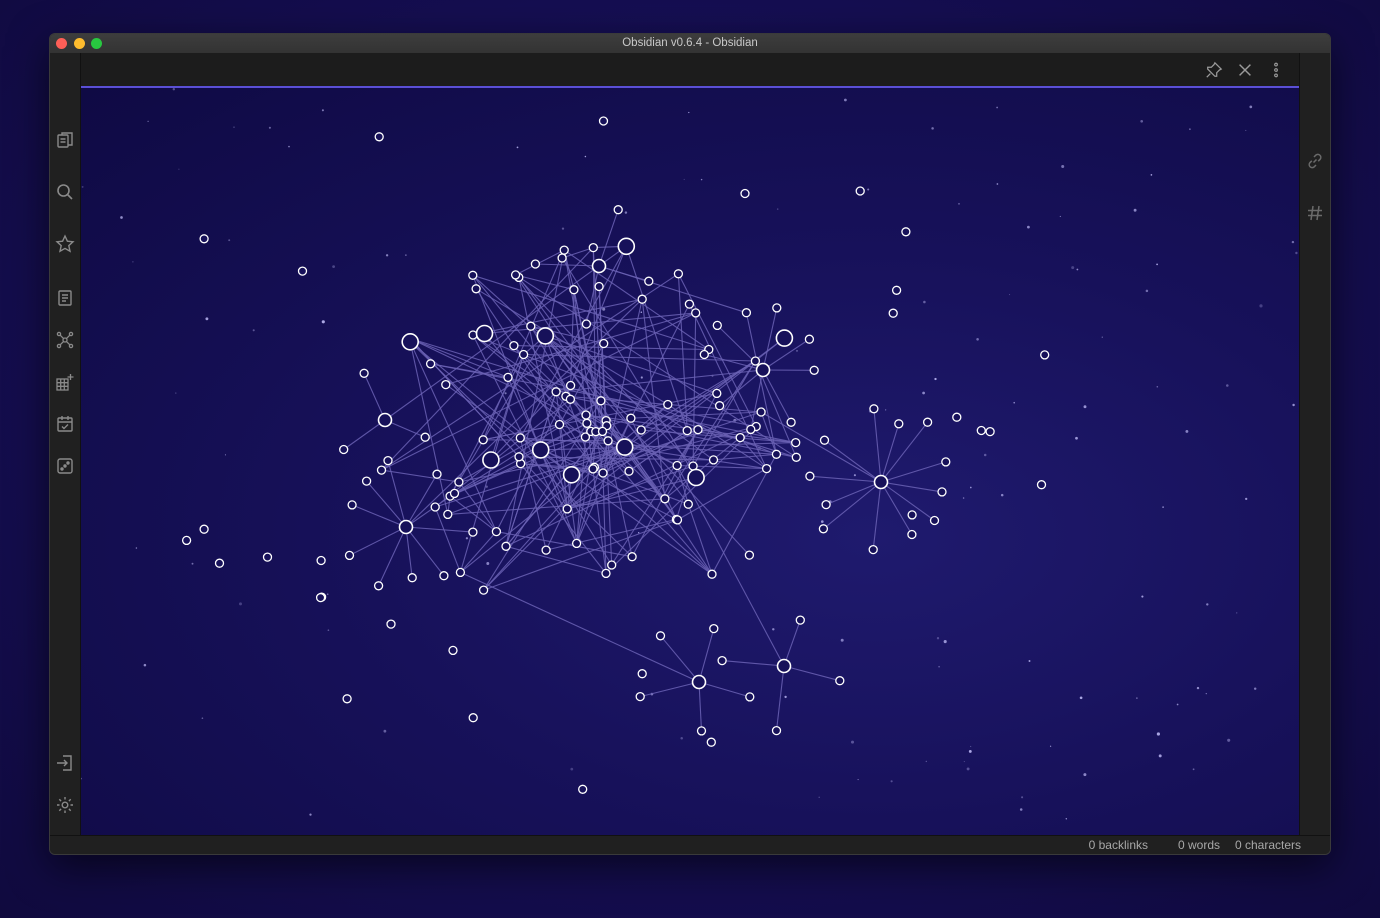 The image size is (1380, 918). I want to click on backlinks-count: 0 backlinks, so click(1118, 845).